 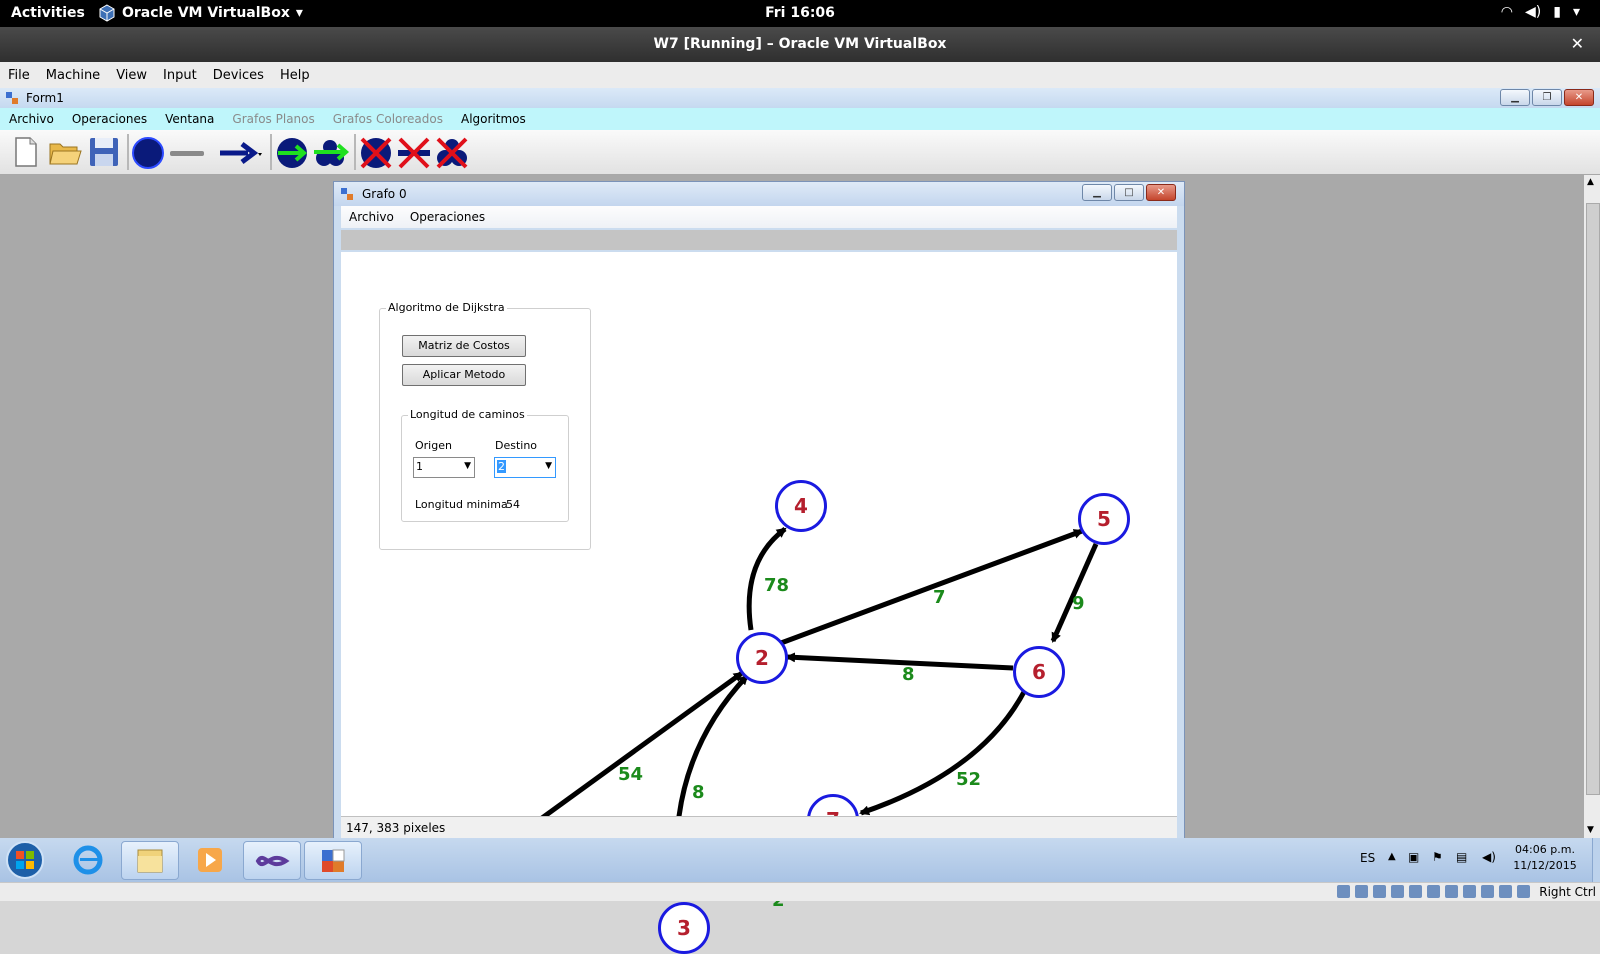 What do you see at coordinates (1415, 891) in the screenshot?
I see `usb-icon` at bounding box center [1415, 891].